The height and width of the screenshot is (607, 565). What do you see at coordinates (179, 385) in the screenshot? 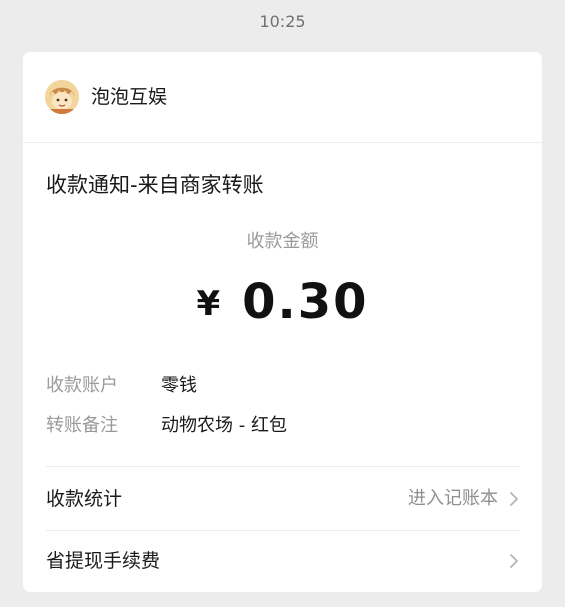
I see `detail-value: 零钱` at bounding box center [179, 385].